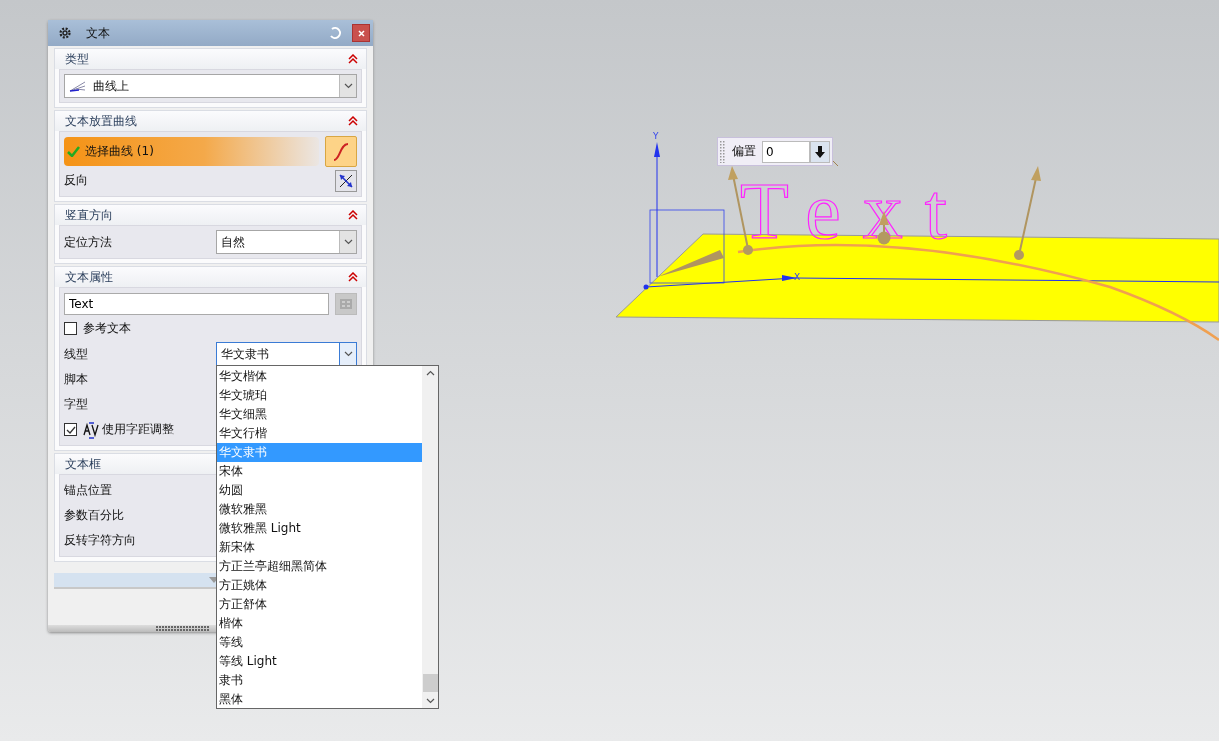  Describe the element at coordinates (111, 86) in the screenshot. I see `dropdown-value: 曲线上` at that location.